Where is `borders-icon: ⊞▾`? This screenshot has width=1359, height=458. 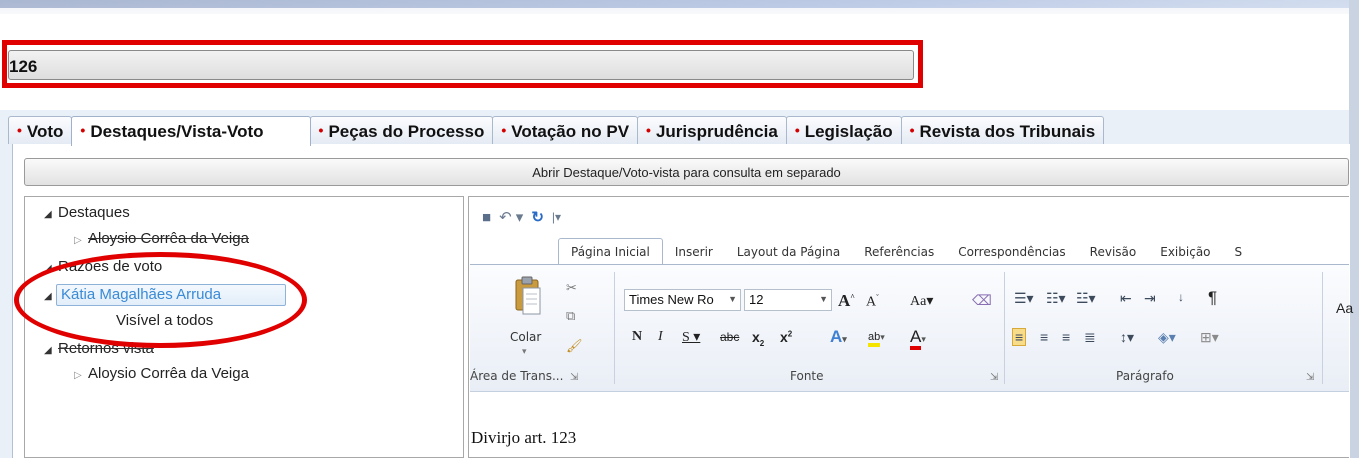 borders-icon: ⊞▾ is located at coordinates (1209, 337).